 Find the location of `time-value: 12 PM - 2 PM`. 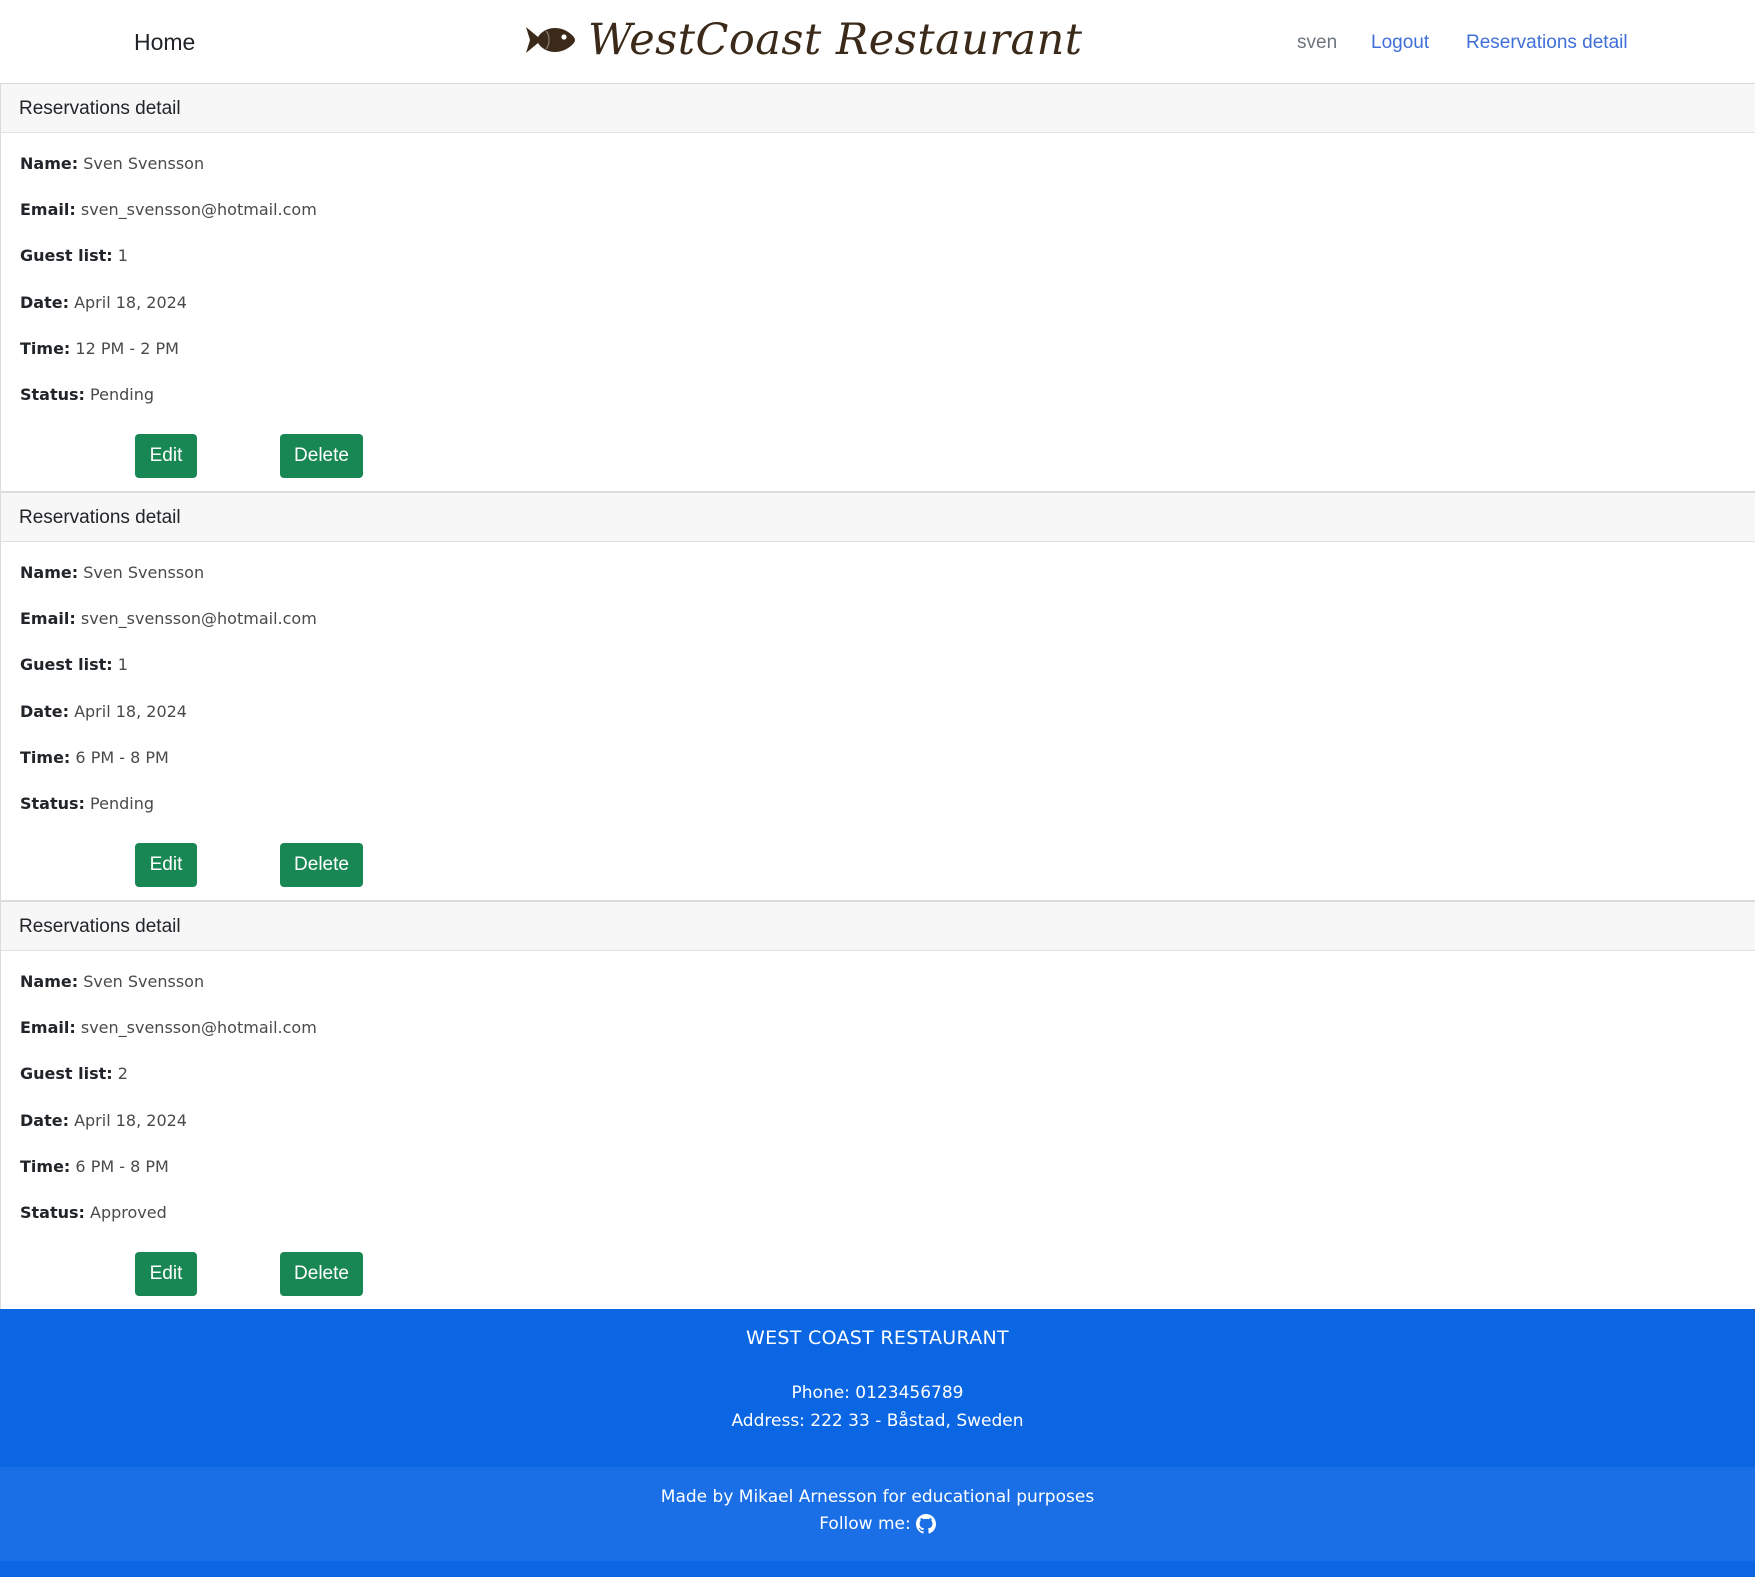

time-value: 12 PM - 2 PM is located at coordinates (127, 348).